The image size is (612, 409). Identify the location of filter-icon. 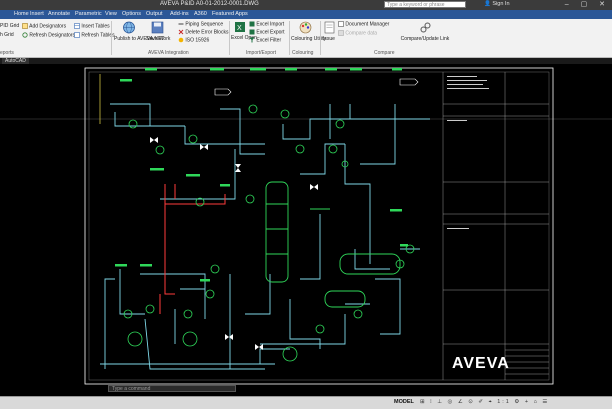
(252, 40).